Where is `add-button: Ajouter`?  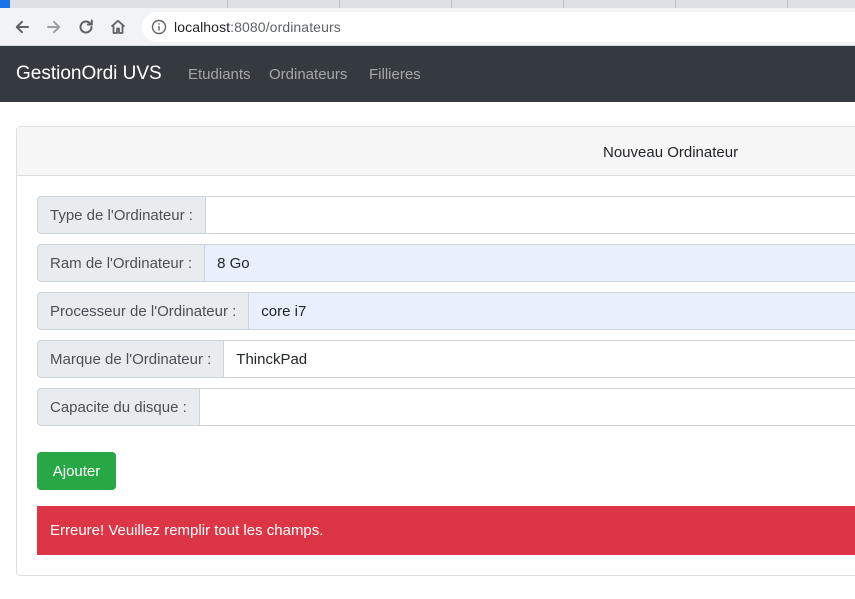
add-button: Ajouter is located at coordinates (76, 471).